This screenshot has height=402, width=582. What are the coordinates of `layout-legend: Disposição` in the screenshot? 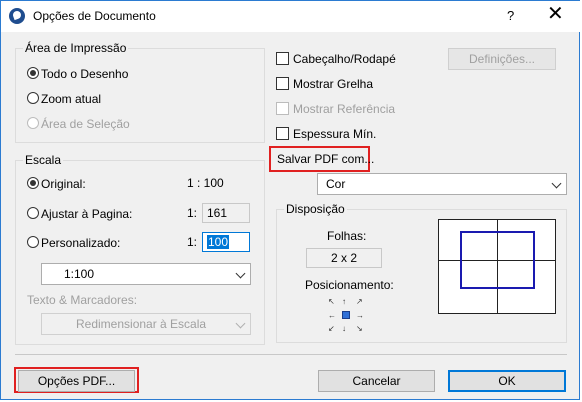 It's located at (315, 209).